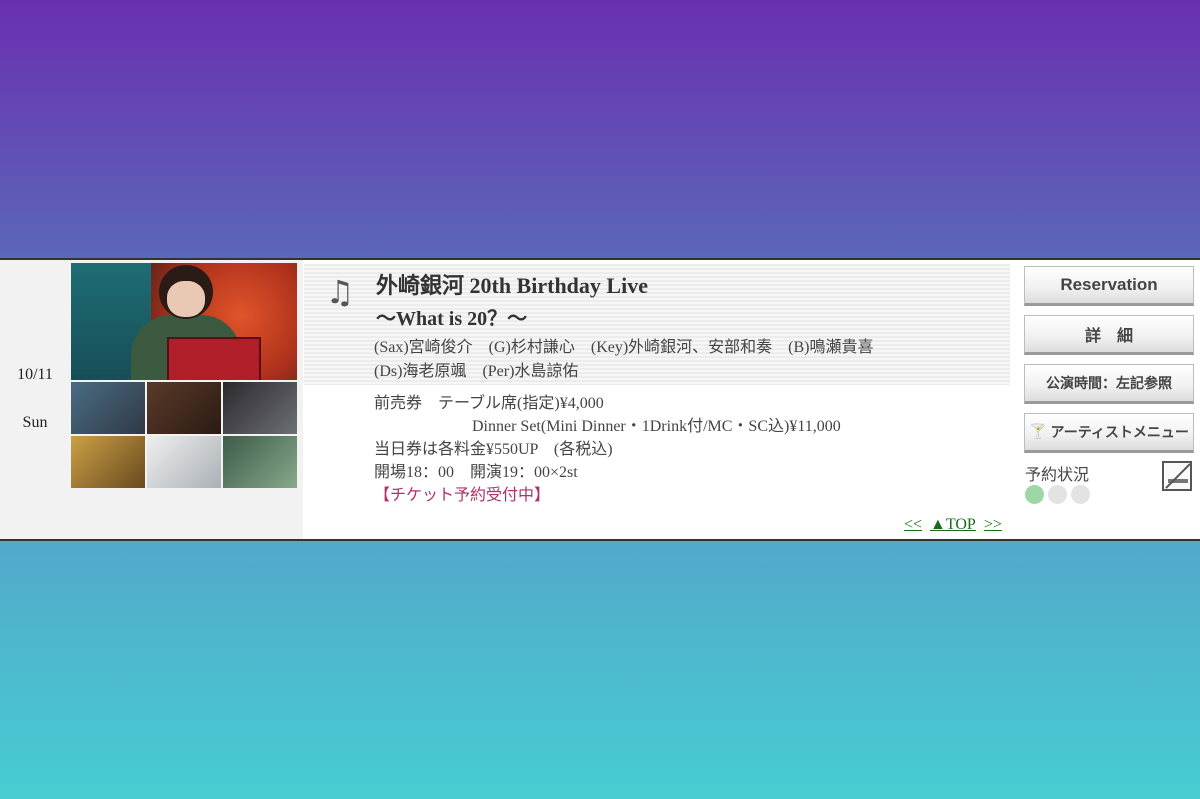 Image resolution: width=1200 pixels, height=799 pixels. What do you see at coordinates (476, 371) in the screenshot?
I see `member-line: (Ds)海老原颯 (Per)水島諒佑` at bounding box center [476, 371].